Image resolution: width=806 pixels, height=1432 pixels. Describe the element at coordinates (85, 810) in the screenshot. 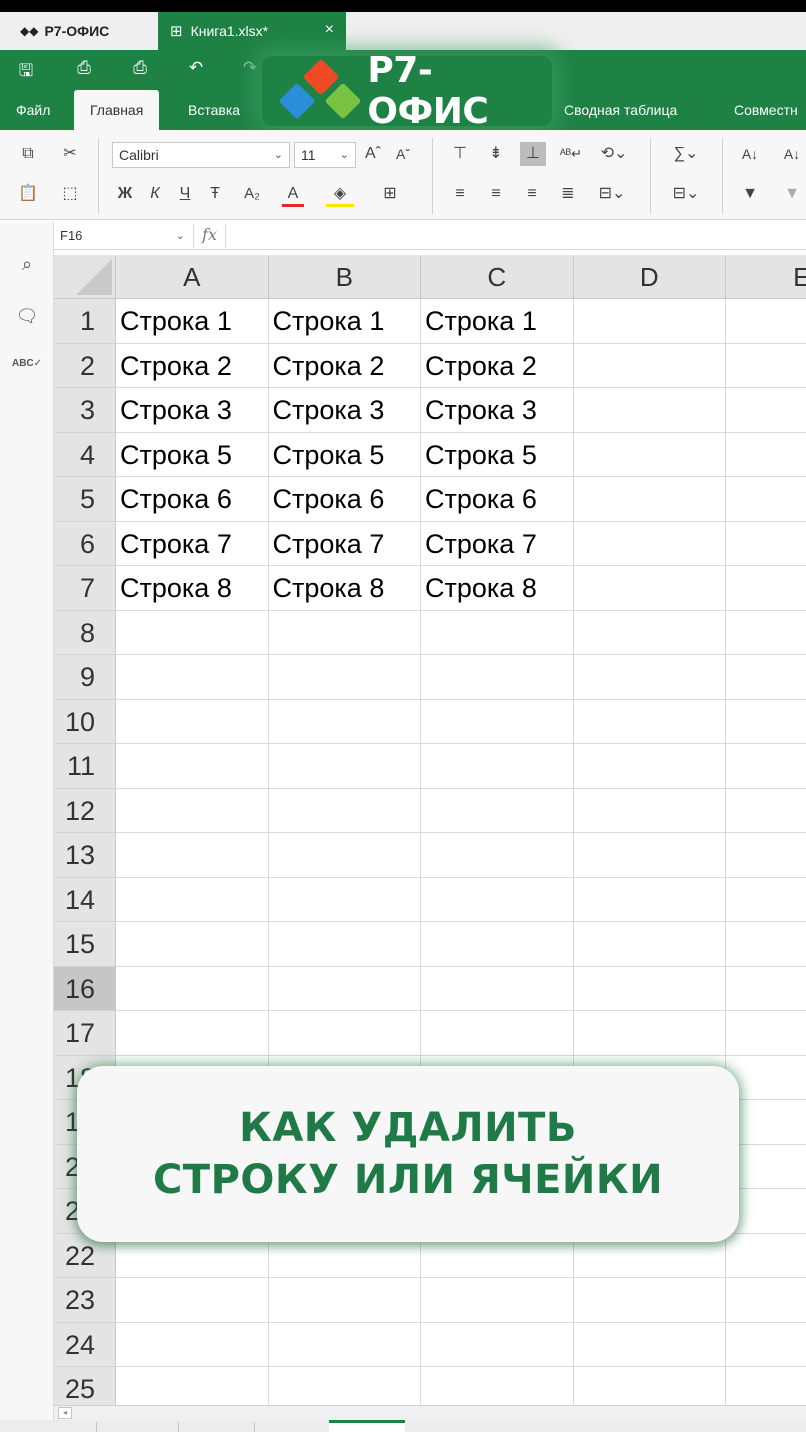

I see `row-header-12: 12` at that location.